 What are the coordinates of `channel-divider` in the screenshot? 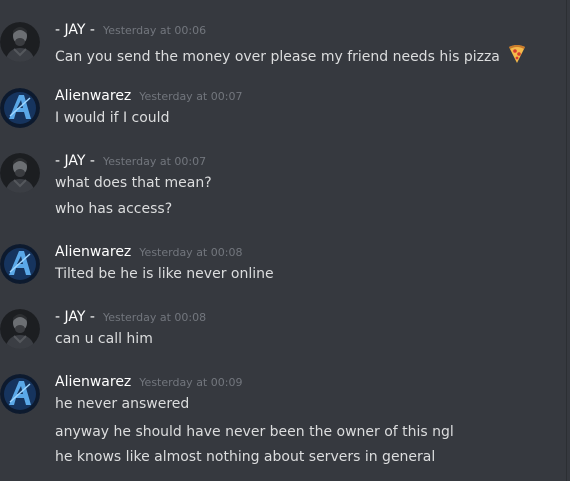 It's located at (566, 240).